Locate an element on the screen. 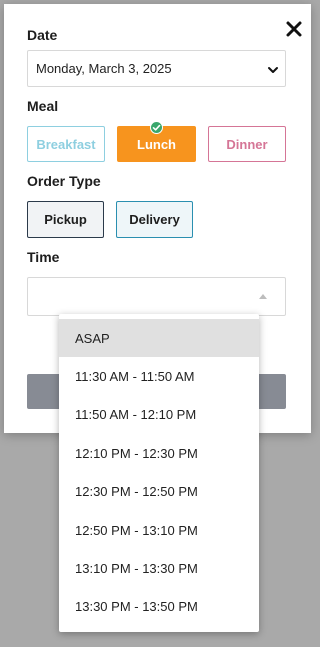  date-value: Monday, March 3, 2025 is located at coordinates (104, 68).